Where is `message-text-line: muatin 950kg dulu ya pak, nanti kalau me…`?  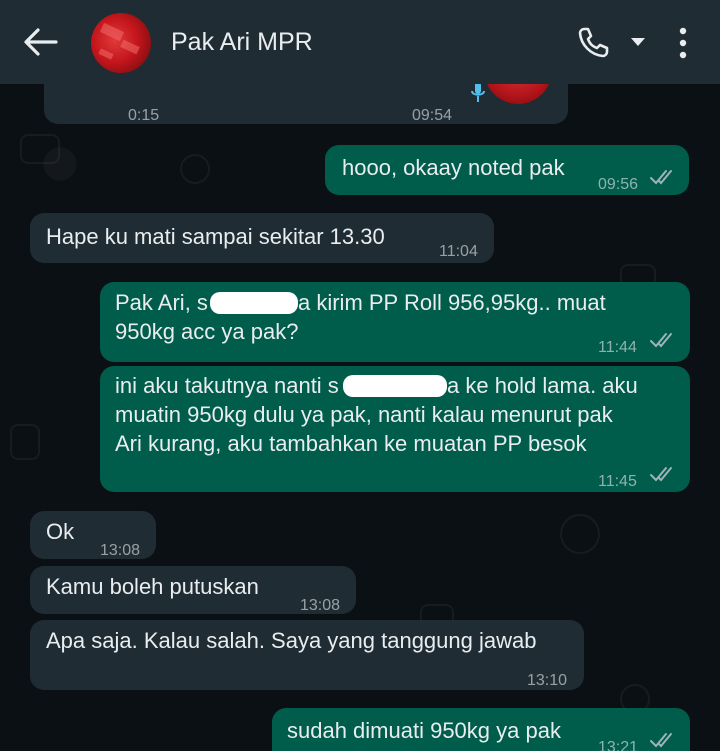
message-text-line: muatin 950kg dulu ya pak, nanti kalau me… is located at coordinates (364, 414).